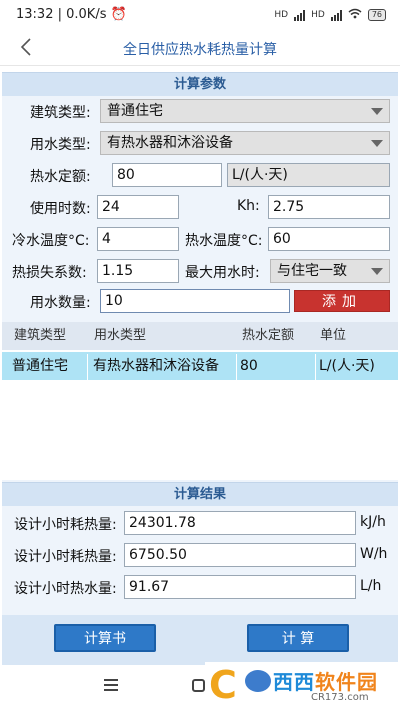 This screenshot has height=711, width=400. I want to click on page-title: 全日供应热水耗热量计算, so click(200, 50).